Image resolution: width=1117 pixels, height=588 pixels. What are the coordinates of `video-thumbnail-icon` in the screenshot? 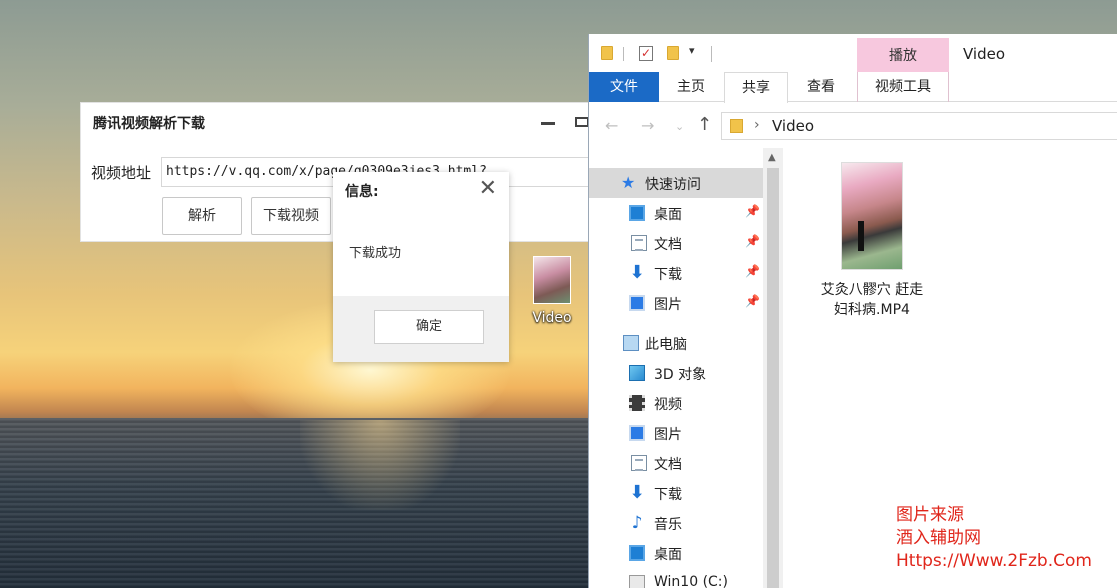 It's located at (552, 280).